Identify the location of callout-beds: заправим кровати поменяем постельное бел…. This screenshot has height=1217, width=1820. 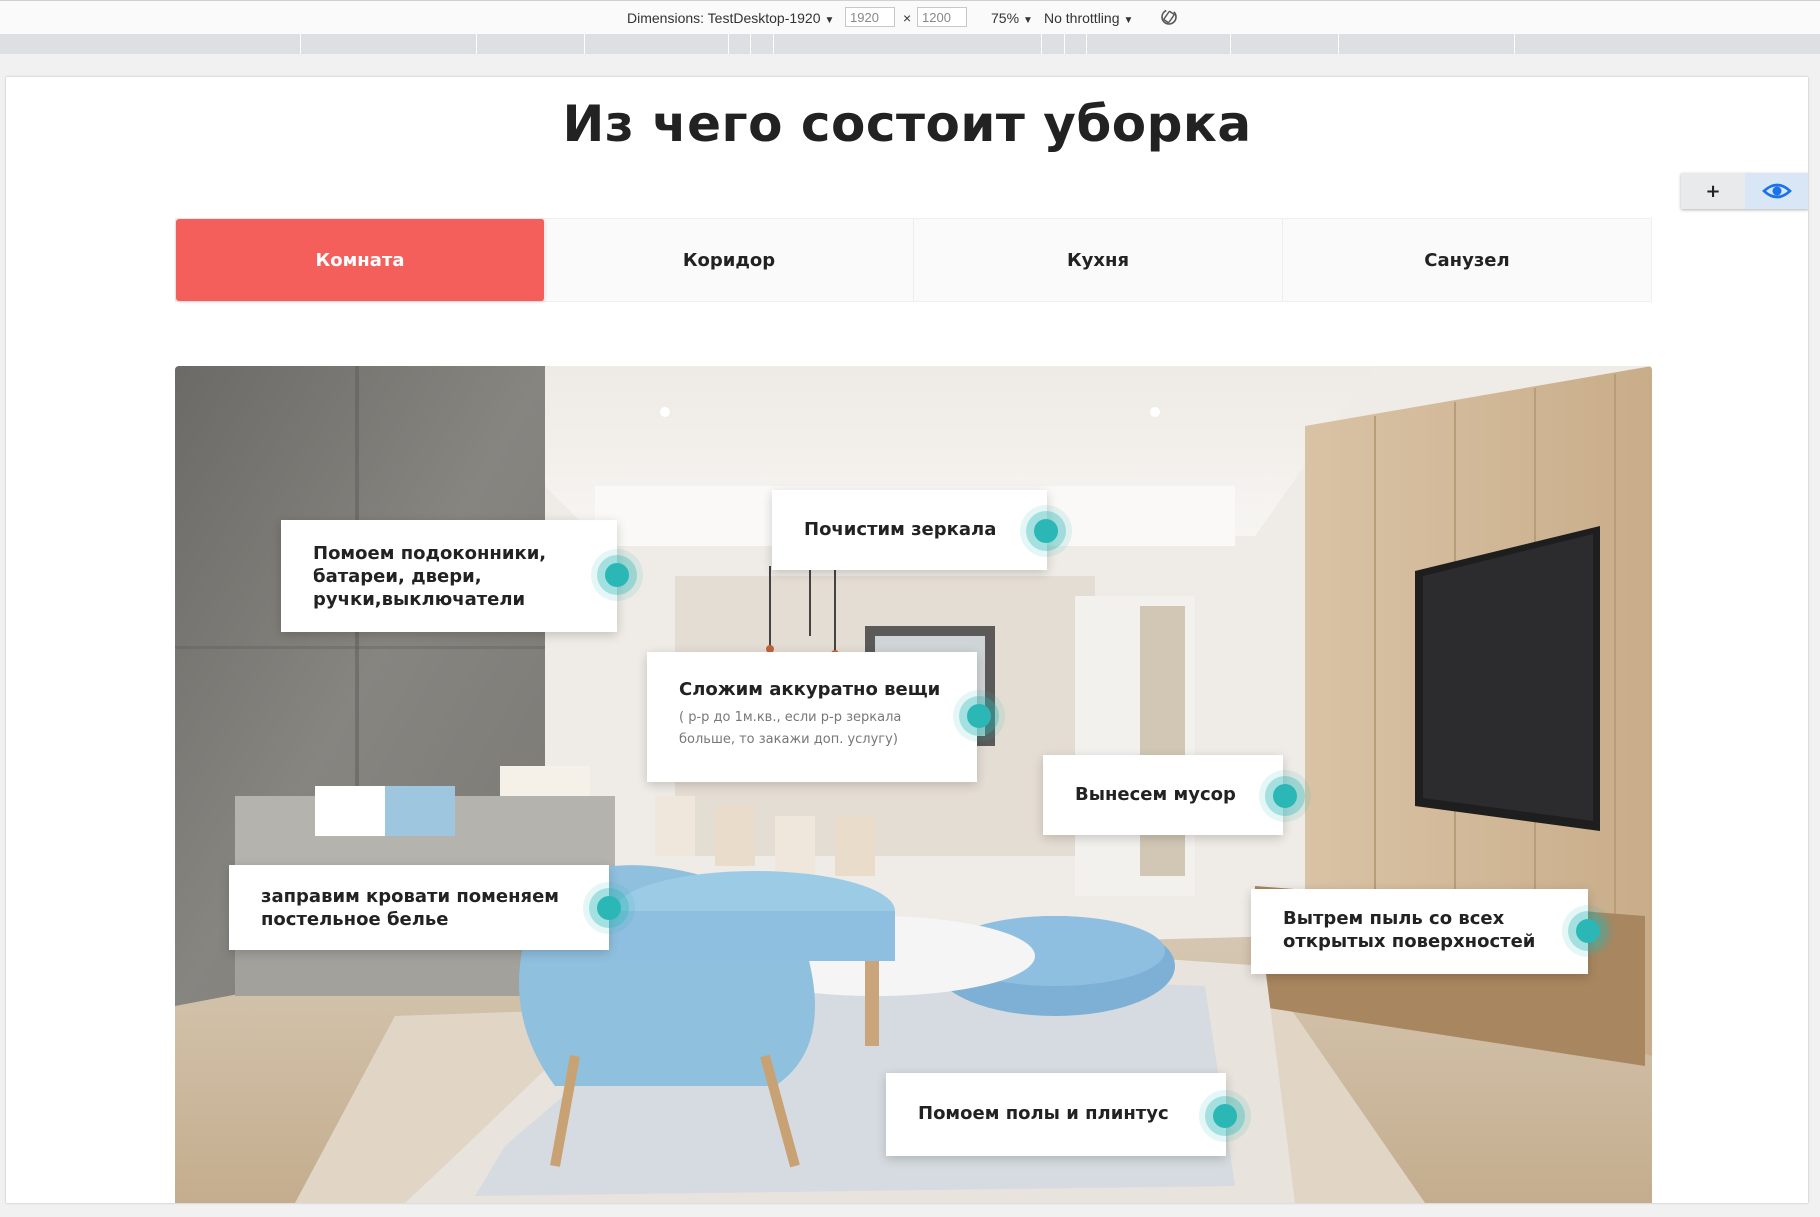
(419, 907).